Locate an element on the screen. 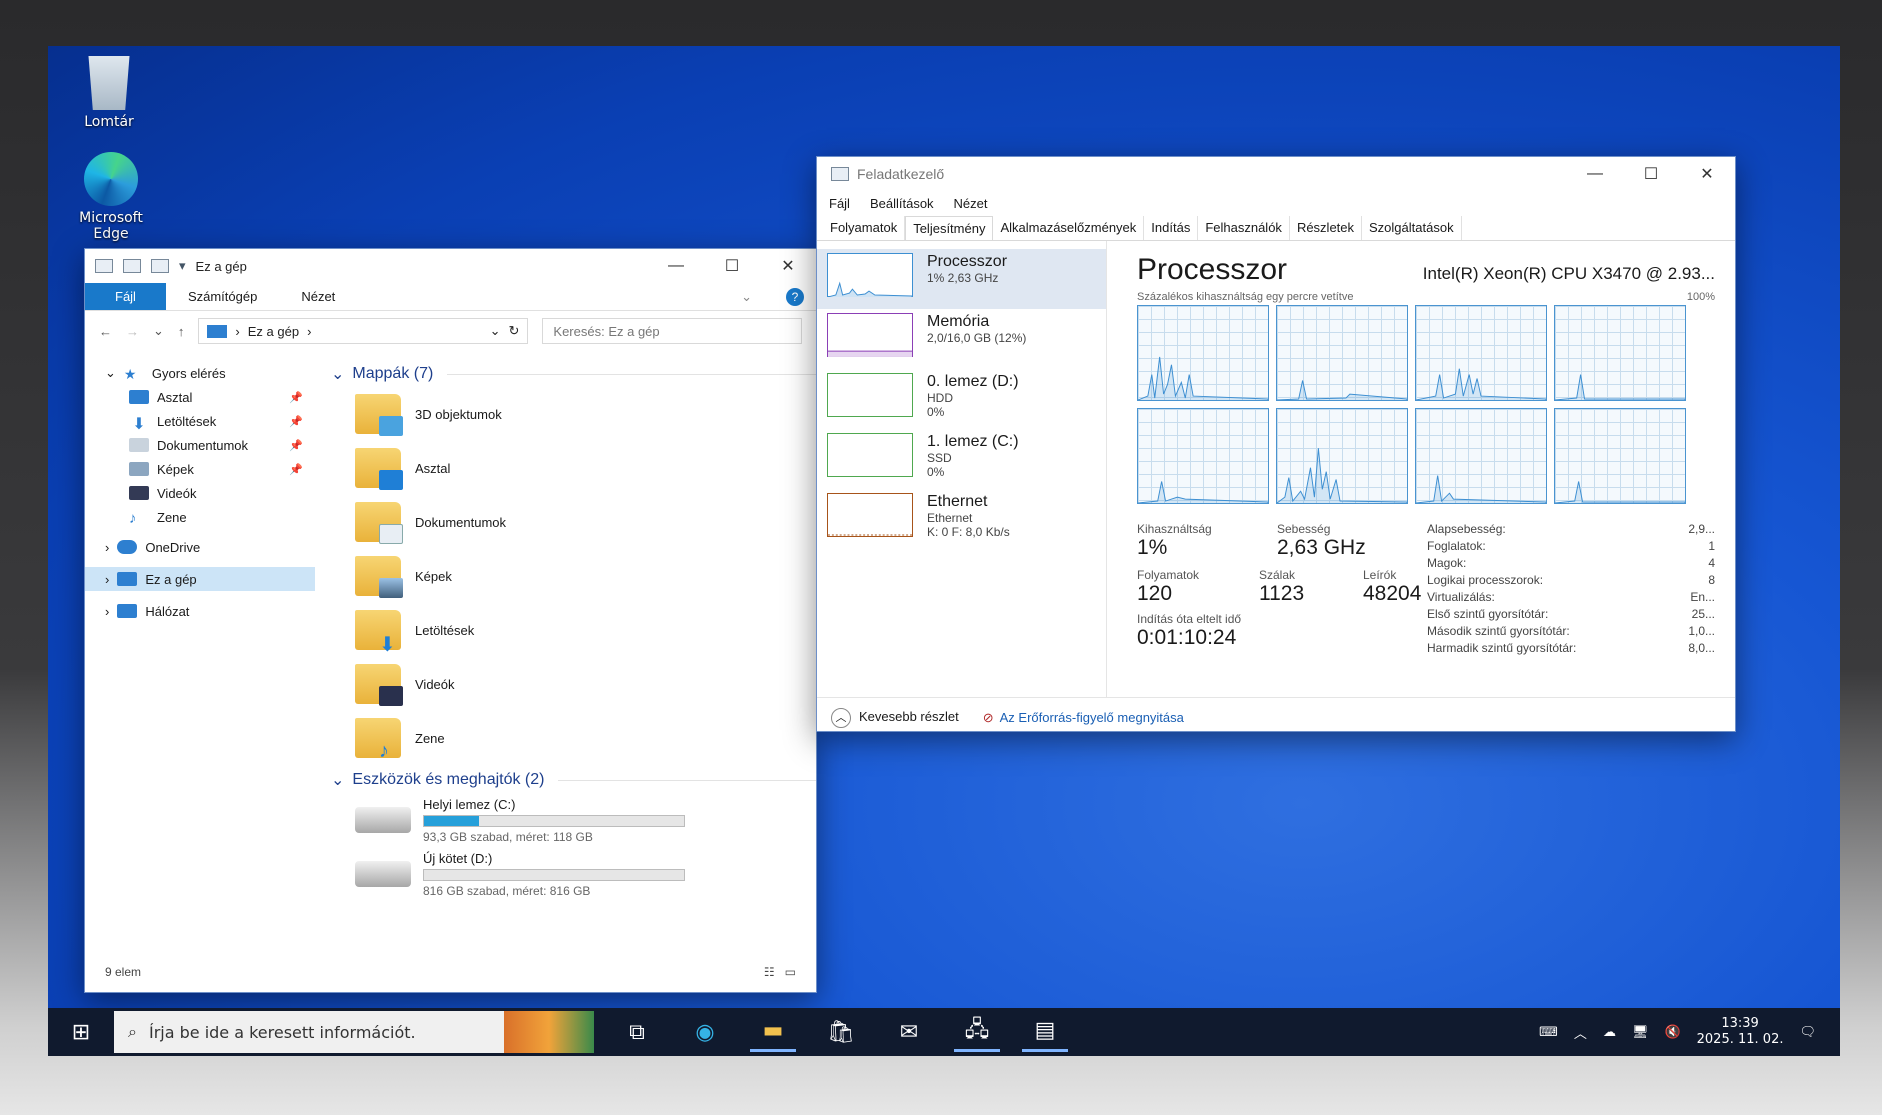 This screenshot has width=1882, height=1115. breadcrumb: Ez a gép is located at coordinates (273, 331).